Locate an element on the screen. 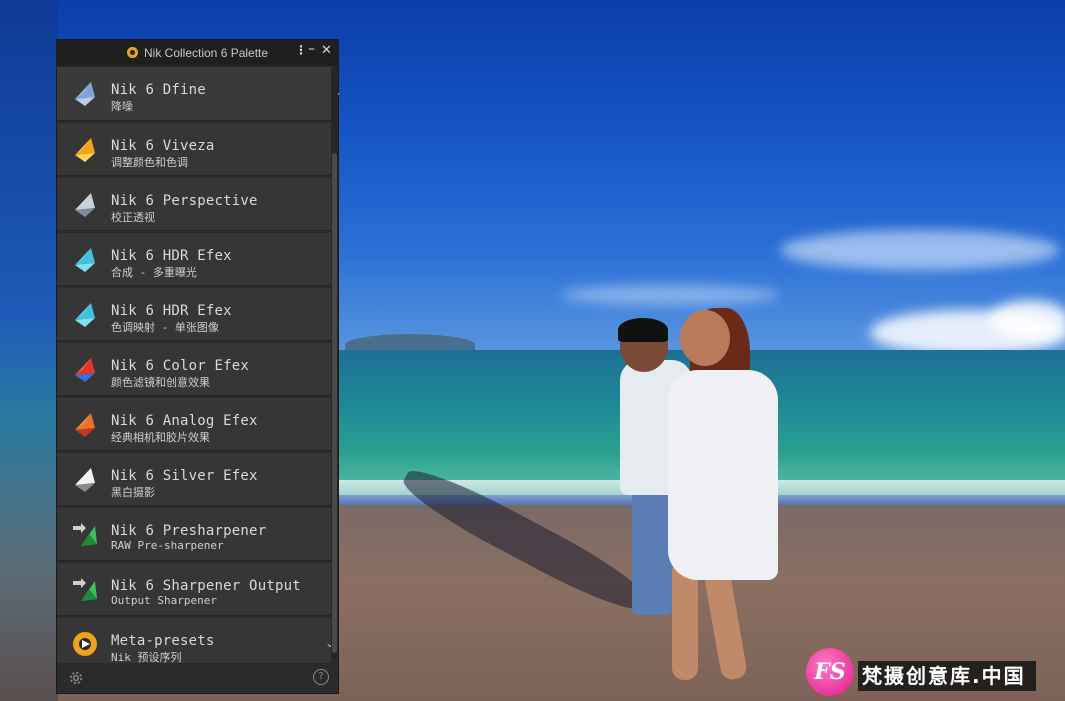  plugin-name: Nik 6 Perspective is located at coordinates (184, 201).